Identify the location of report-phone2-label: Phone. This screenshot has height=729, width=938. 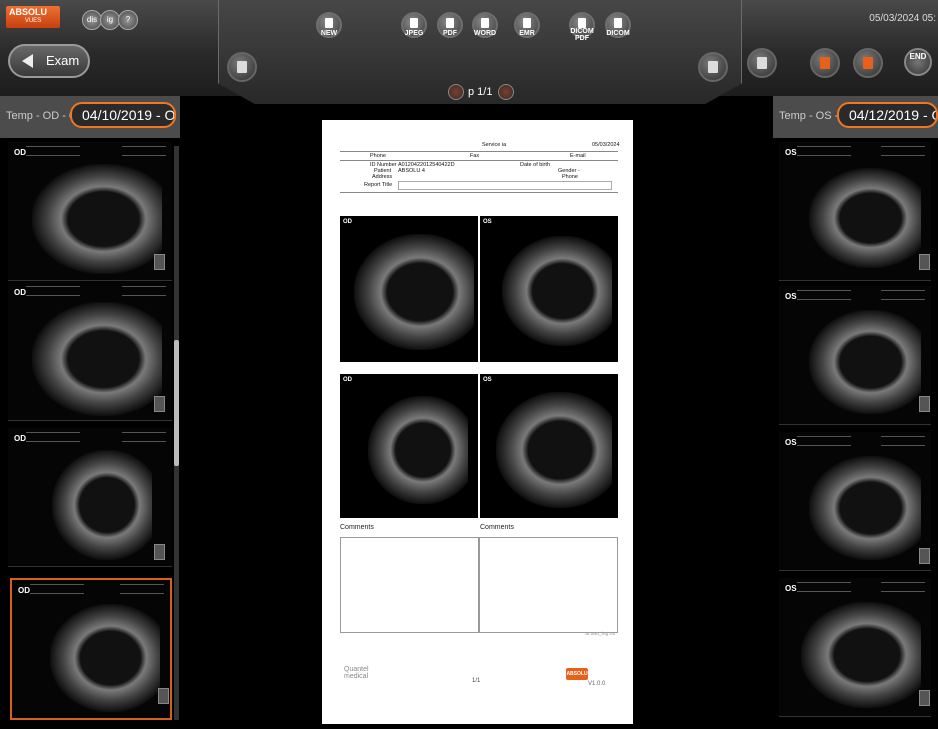
(570, 177).